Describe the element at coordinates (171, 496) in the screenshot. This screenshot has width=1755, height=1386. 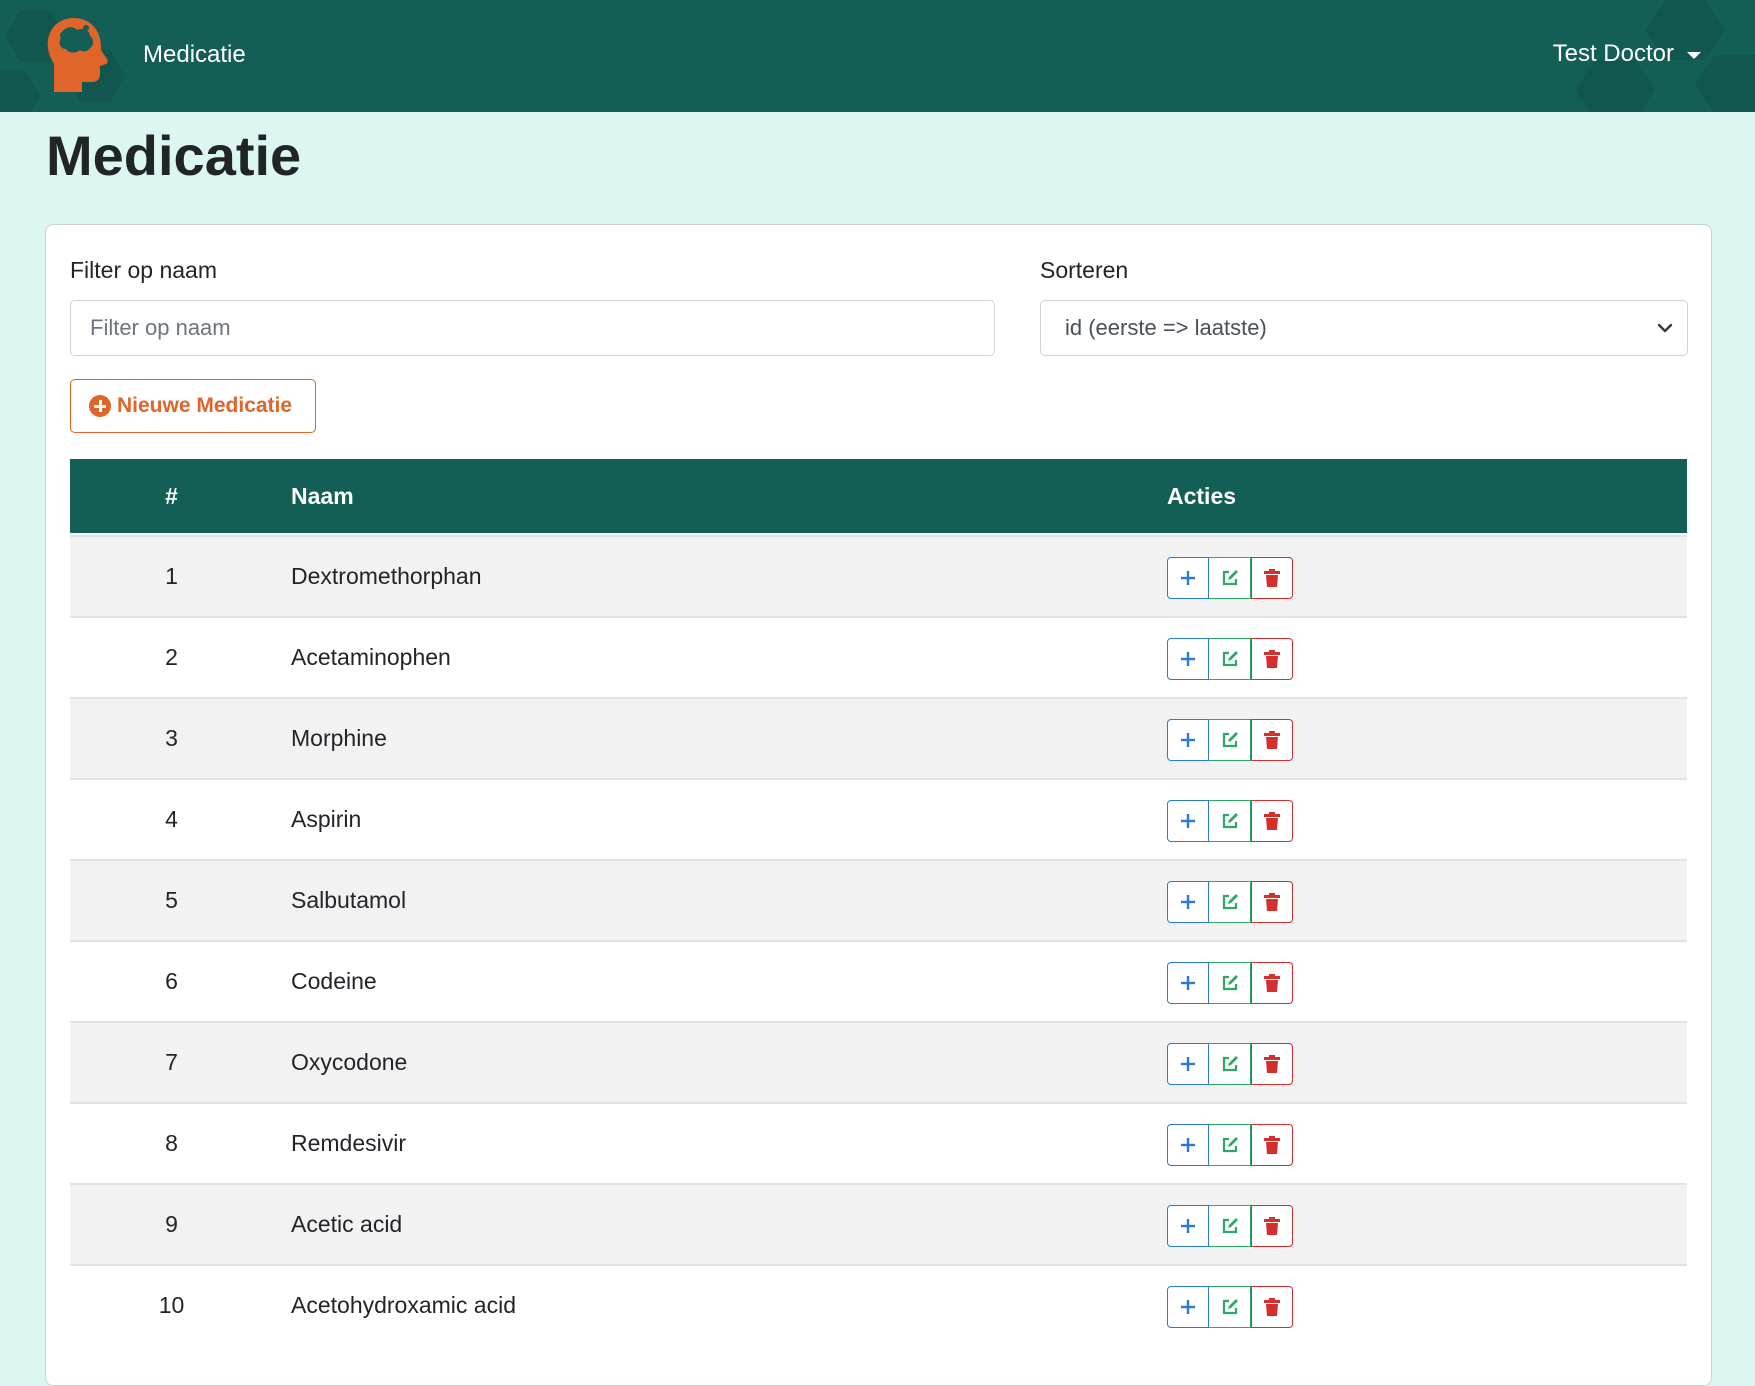
I see `column-id: #` at that location.